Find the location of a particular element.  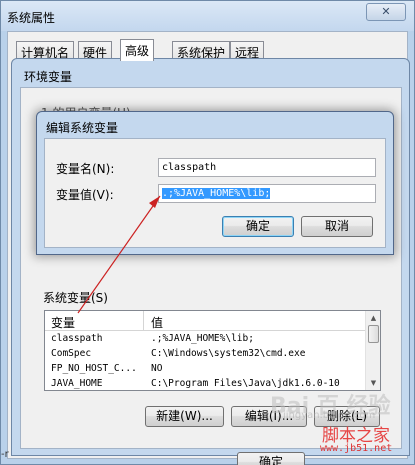

row-name: classpath is located at coordinates (77, 338).